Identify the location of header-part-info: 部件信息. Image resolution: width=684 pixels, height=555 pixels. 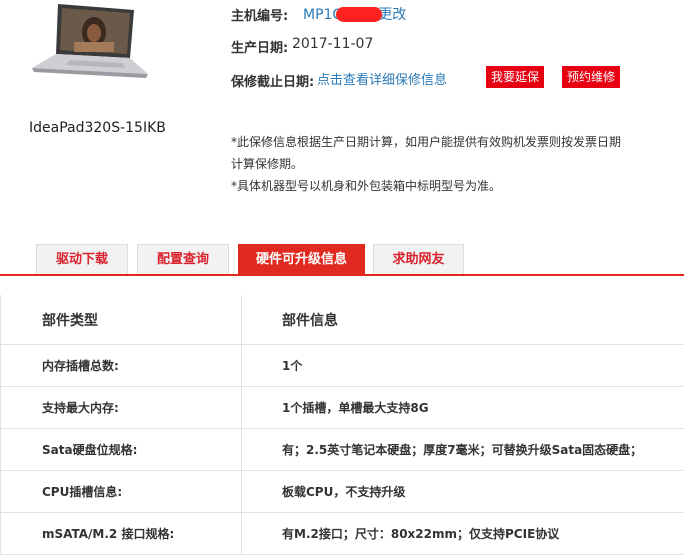
(463, 320).